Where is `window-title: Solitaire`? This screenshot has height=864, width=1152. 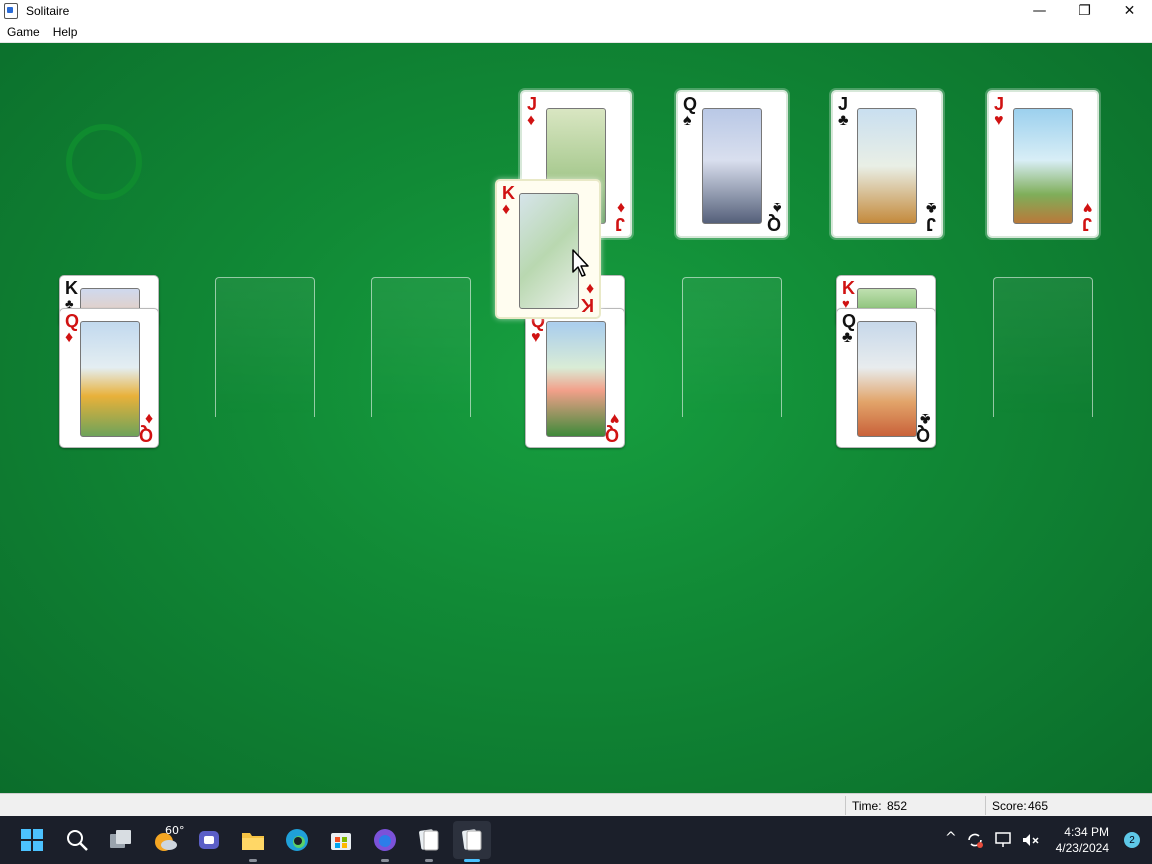
window-title: Solitaire is located at coordinates (48, 11).